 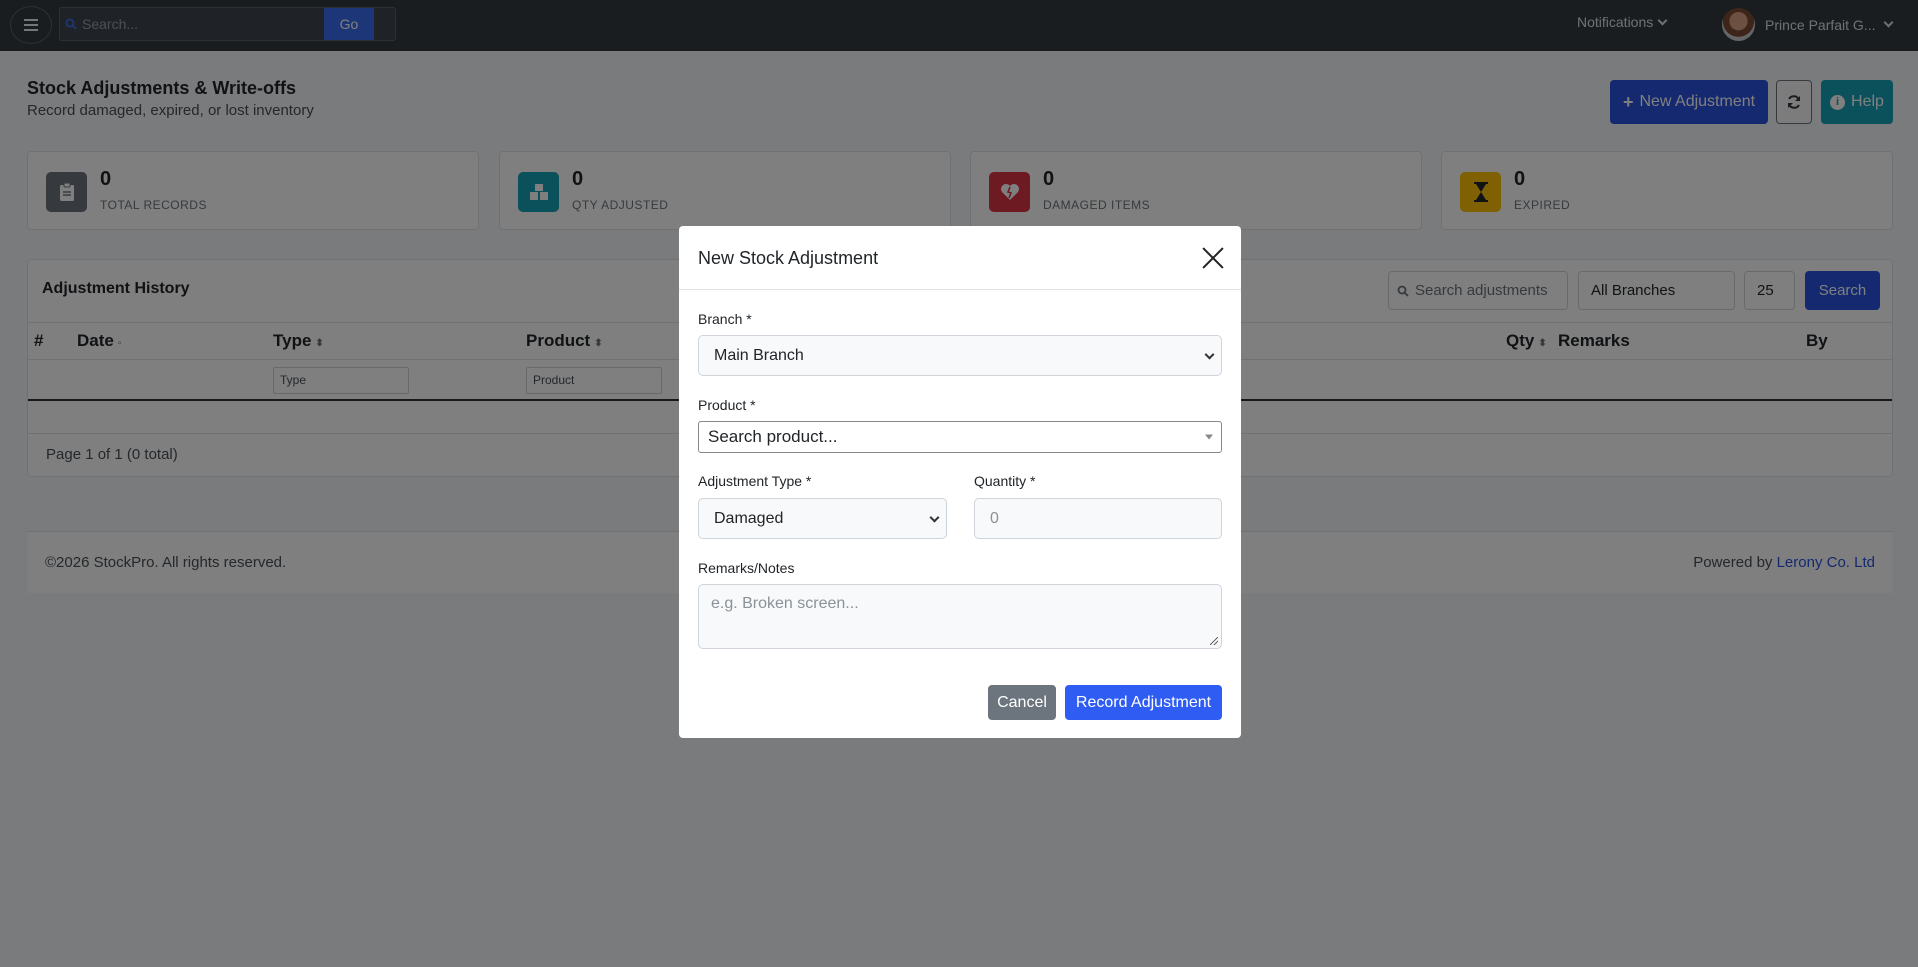 What do you see at coordinates (749, 518) in the screenshot?
I see `adjustment-type-value: Damaged` at bounding box center [749, 518].